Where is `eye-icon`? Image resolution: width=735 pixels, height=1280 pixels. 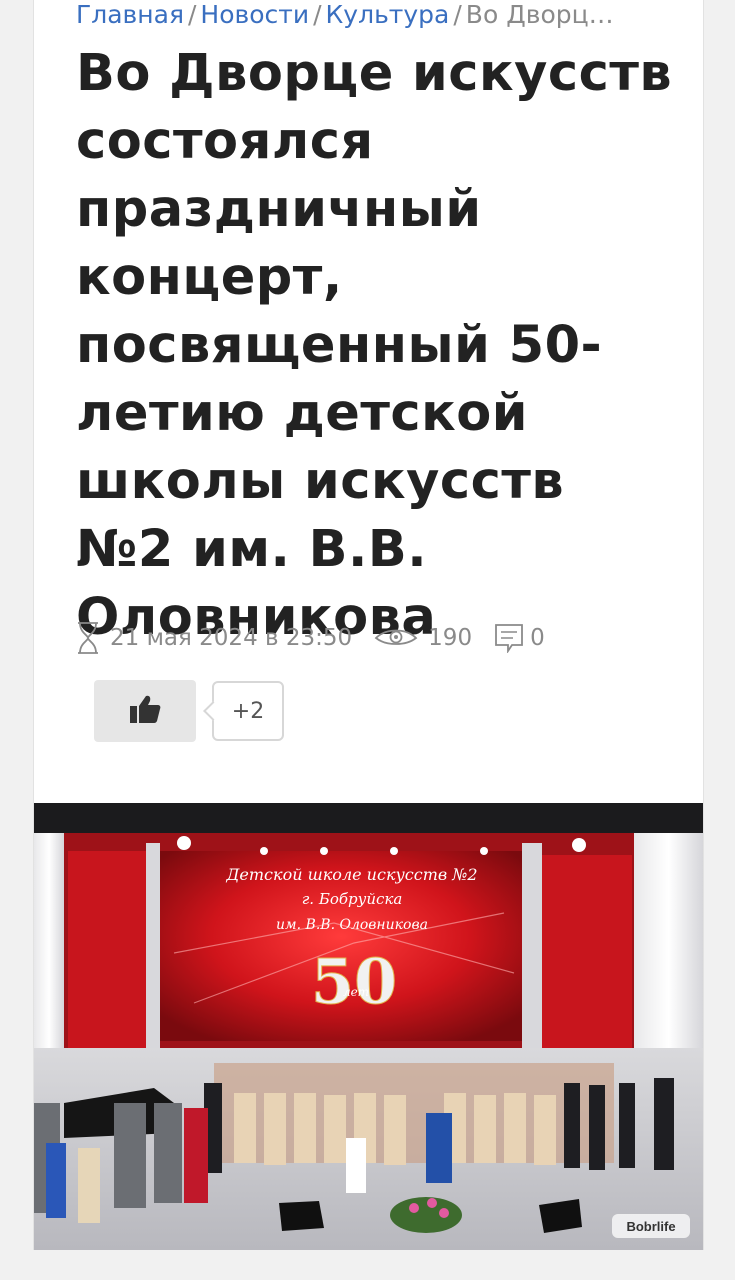 eye-icon is located at coordinates (396, 638).